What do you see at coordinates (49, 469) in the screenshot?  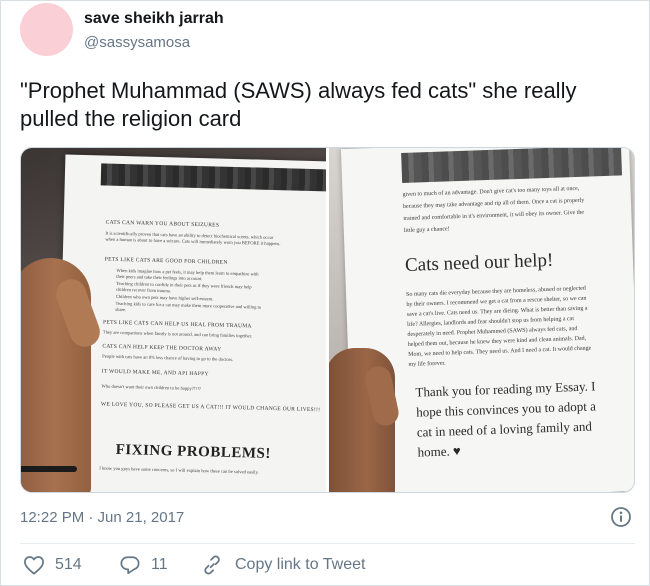 I see `bracelet` at bounding box center [49, 469].